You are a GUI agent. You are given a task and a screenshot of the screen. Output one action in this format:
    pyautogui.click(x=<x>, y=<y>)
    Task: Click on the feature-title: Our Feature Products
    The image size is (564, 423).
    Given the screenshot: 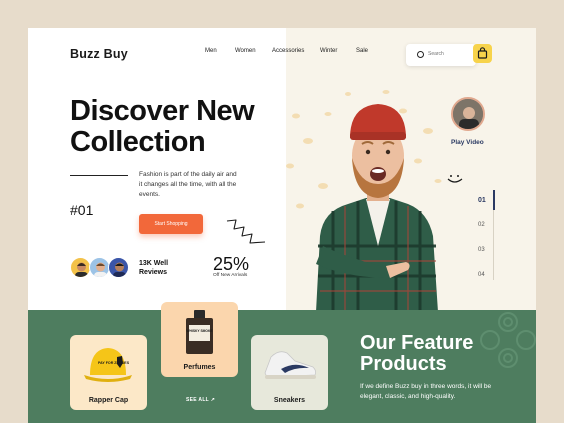 What is the action you would take?
    pyautogui.click(x=435, y=354)
    